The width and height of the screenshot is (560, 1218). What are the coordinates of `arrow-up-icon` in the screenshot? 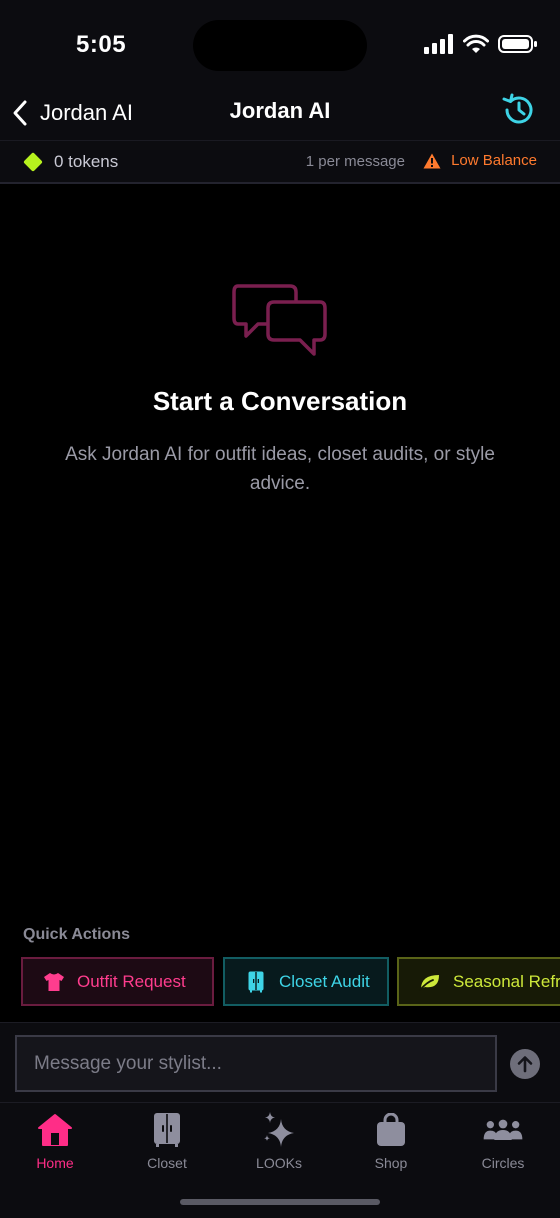 It's located at (525, 1064).